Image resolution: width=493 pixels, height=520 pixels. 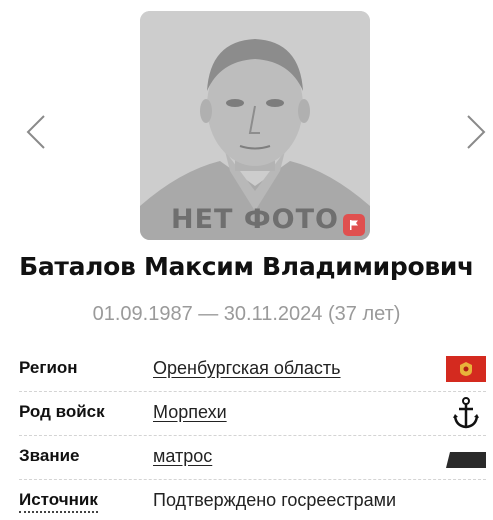 I want to click on detail-row-region: Регион Оренбургская область, so click(x=252, y=370).